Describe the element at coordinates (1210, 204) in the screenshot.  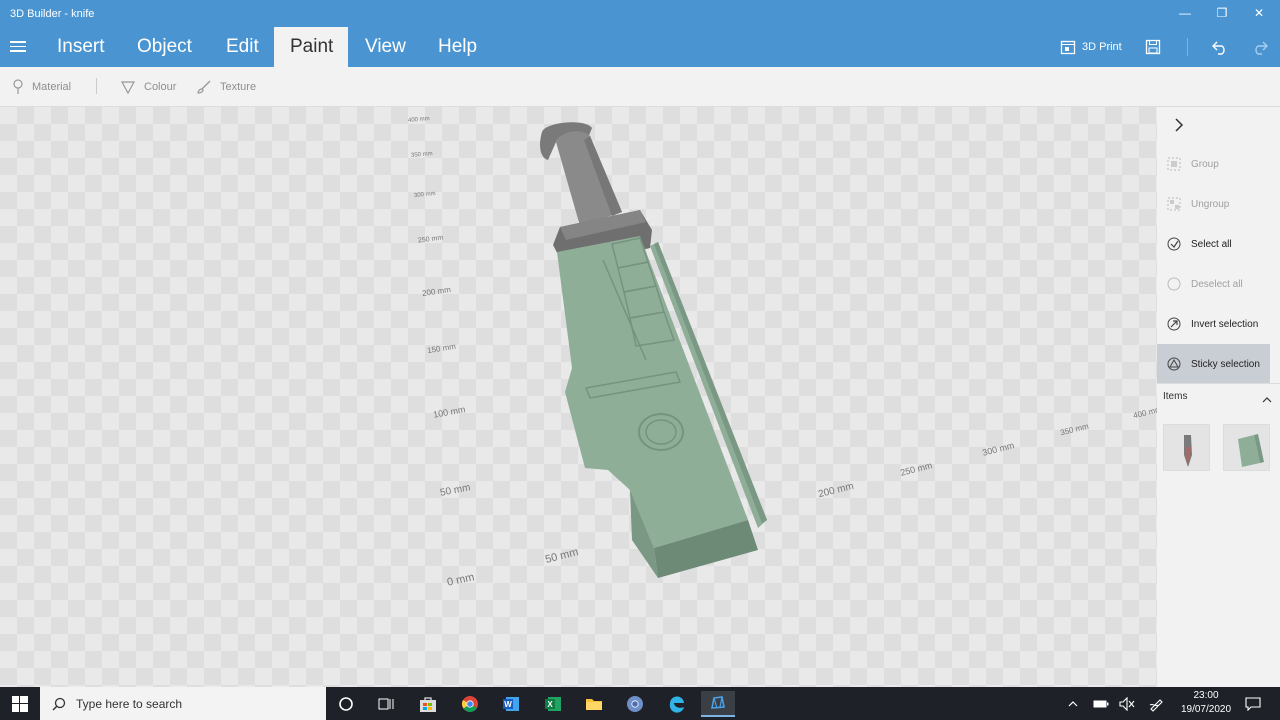
I see `ungroup-label: Ungroup` at that location.